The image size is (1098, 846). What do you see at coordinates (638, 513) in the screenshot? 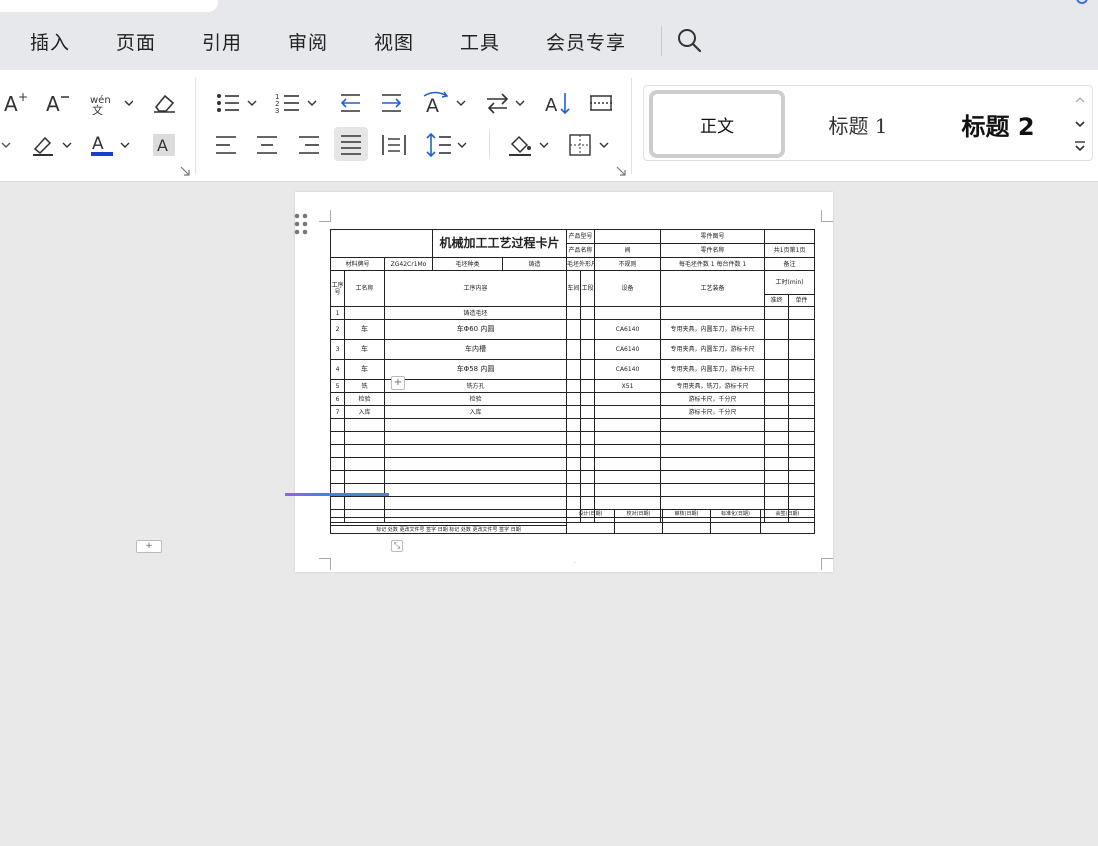
I see `sign-check: 校对(日期)` at bounding box center [638, 513].